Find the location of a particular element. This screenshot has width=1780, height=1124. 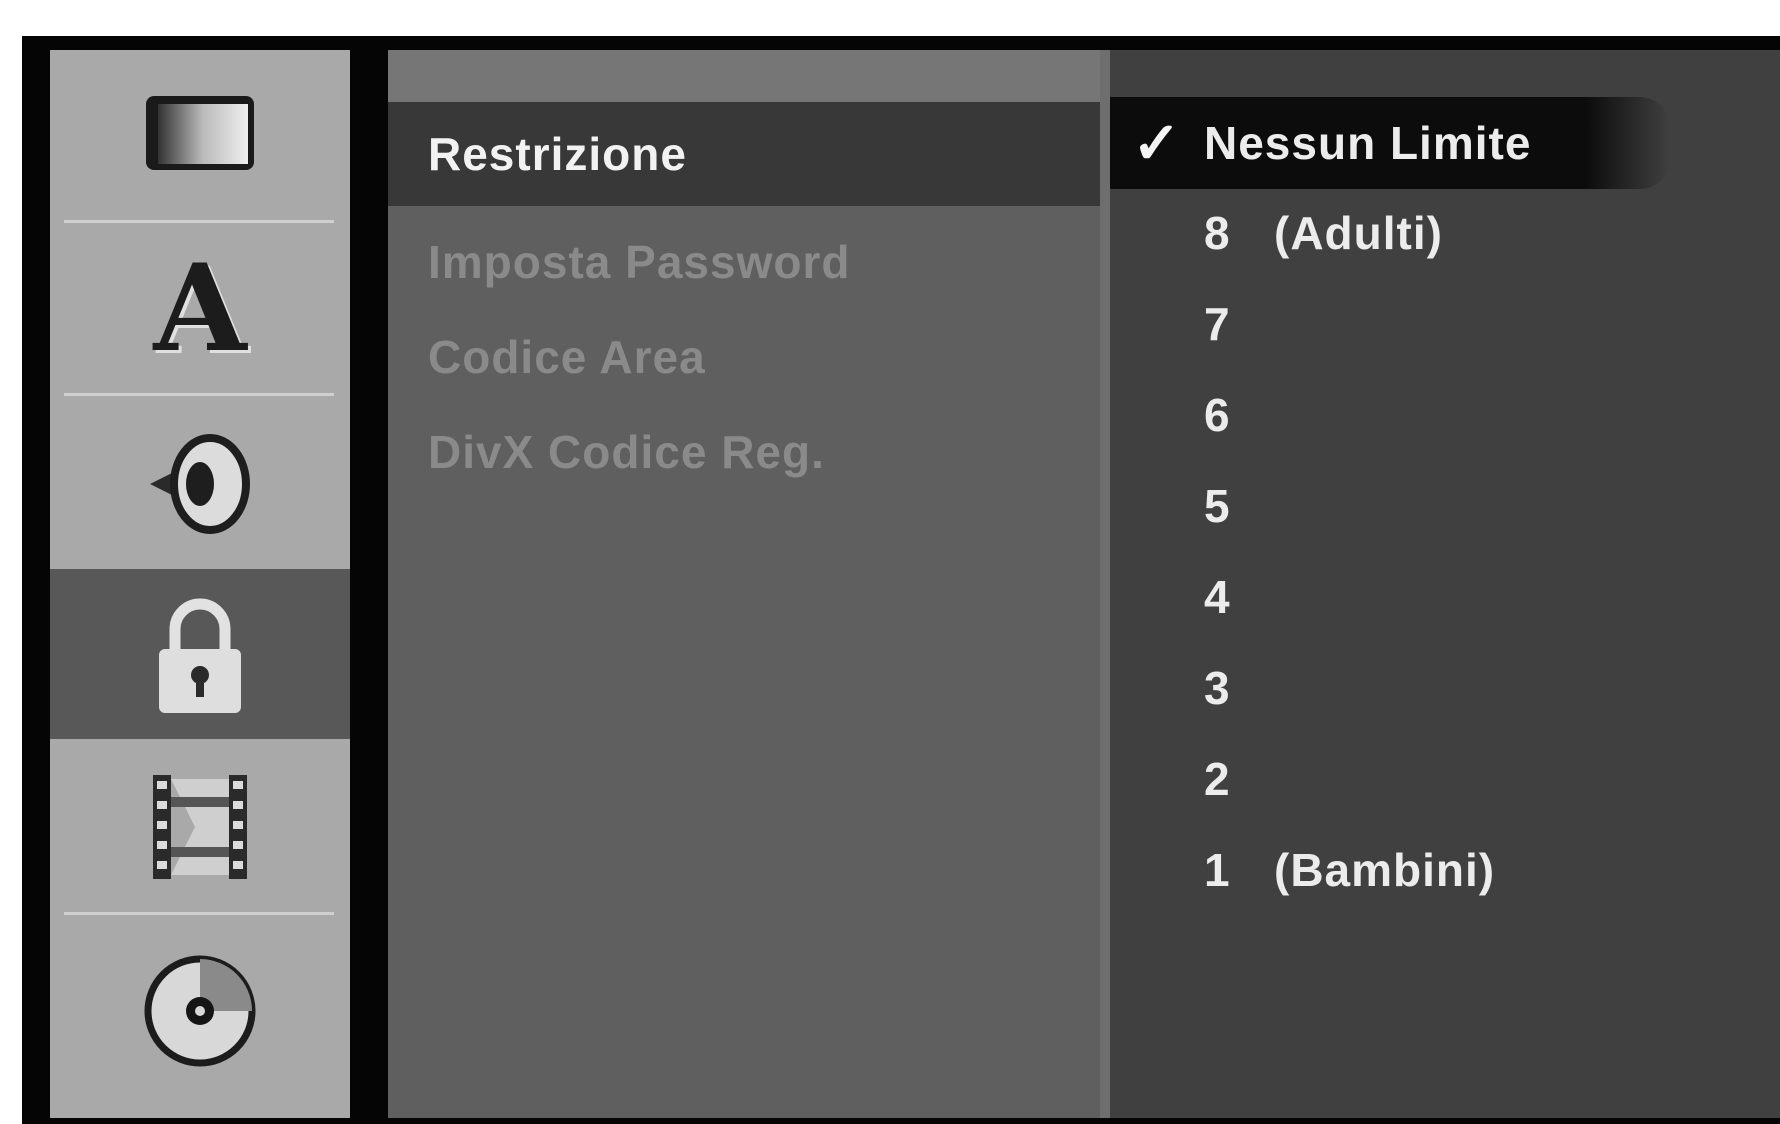

film-icon is located at coordinates (200, 827).